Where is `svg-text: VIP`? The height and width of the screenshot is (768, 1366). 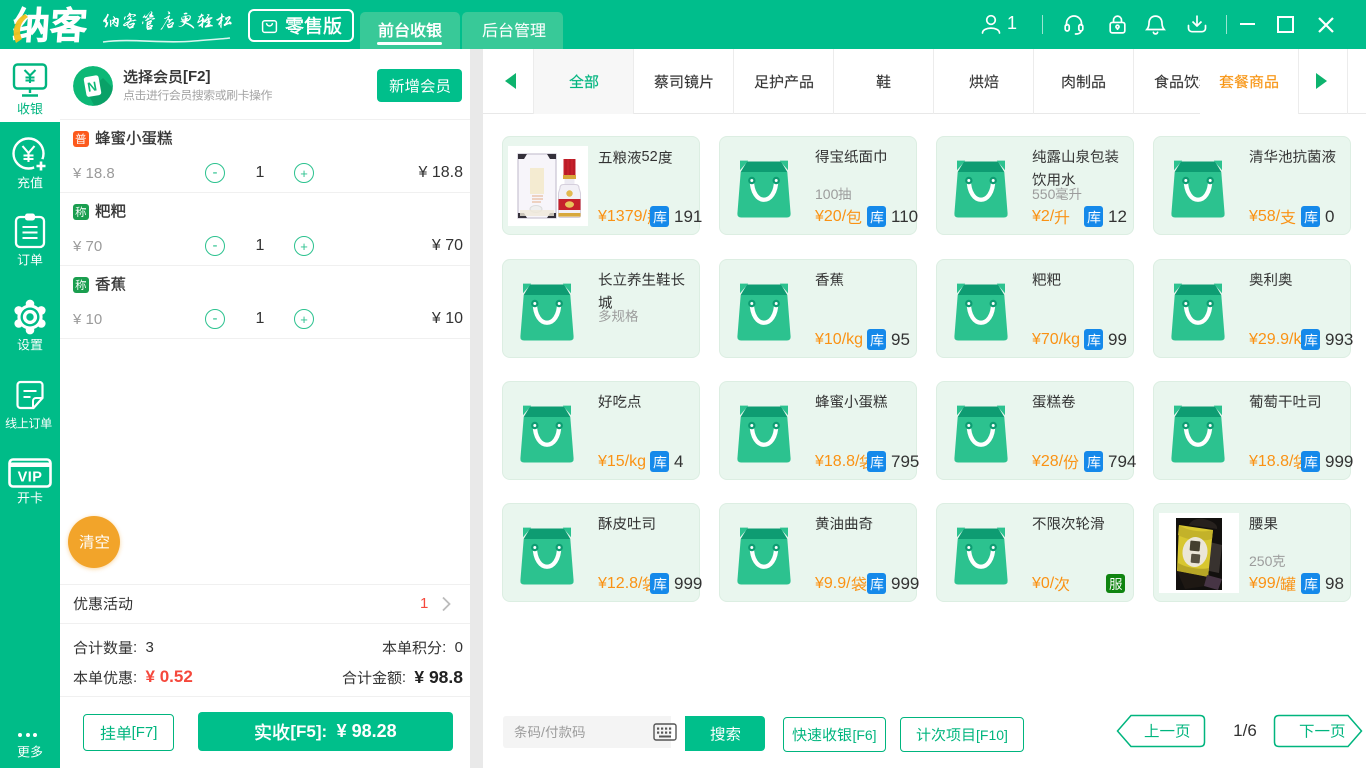
svg-text: VIP is located at coordinates (30, 478).